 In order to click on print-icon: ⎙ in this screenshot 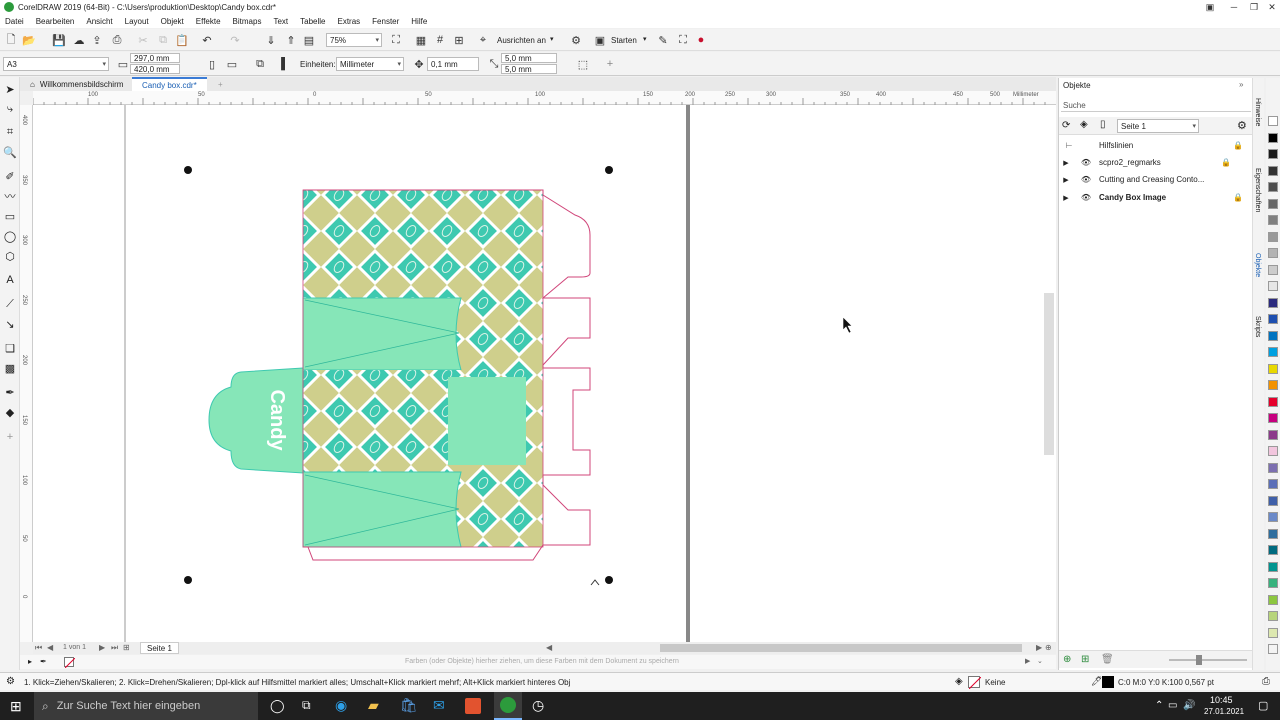, I will do `click(117, 40)`.